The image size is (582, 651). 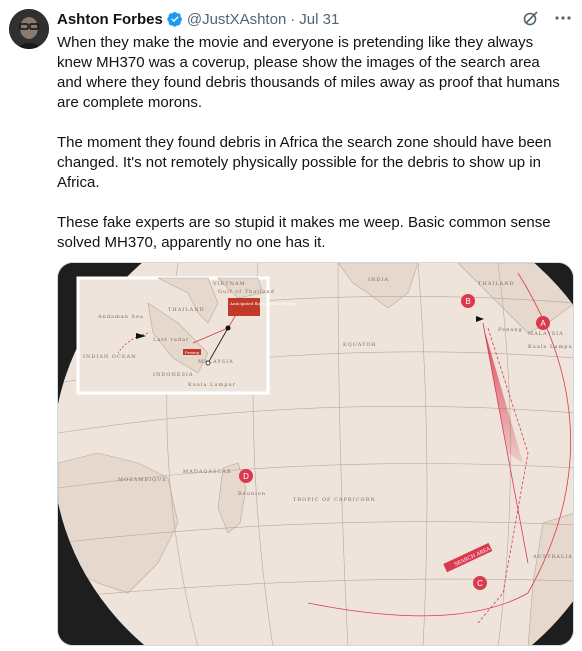 I want to click on inset-thailand-label: THAILAND, so click(x=186, y=310).